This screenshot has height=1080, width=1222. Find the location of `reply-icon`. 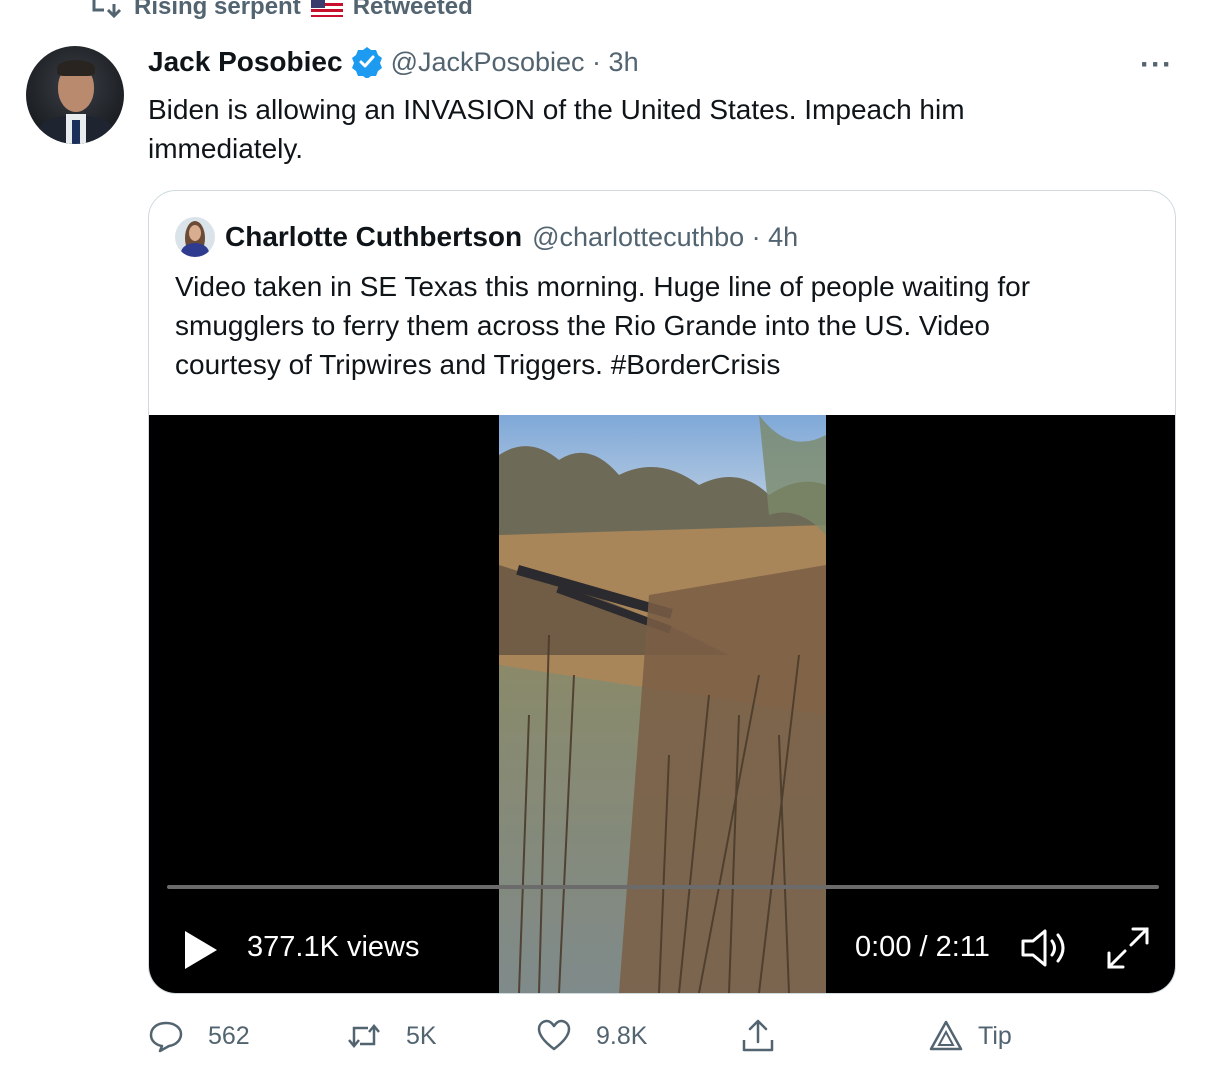

reply-icon is located at coordinates (166, 1037).